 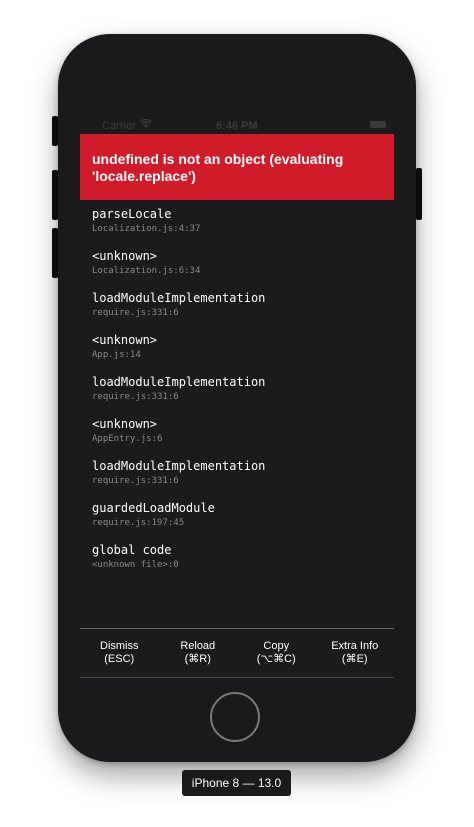 What do you see at coordinates (116, 355) in the screenshot?
I see `stack-frame-location: App.js:14` at bounding box center [116, 355].